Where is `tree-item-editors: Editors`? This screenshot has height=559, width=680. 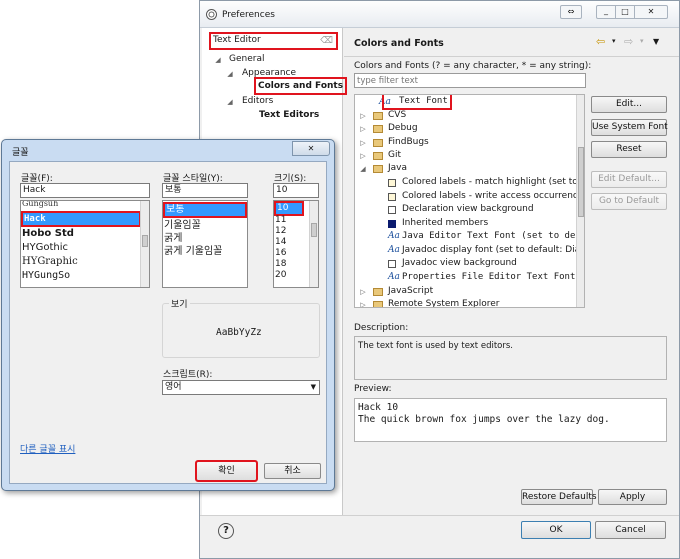
tree-item-editors: Editors is located at coordinates (257, 101).